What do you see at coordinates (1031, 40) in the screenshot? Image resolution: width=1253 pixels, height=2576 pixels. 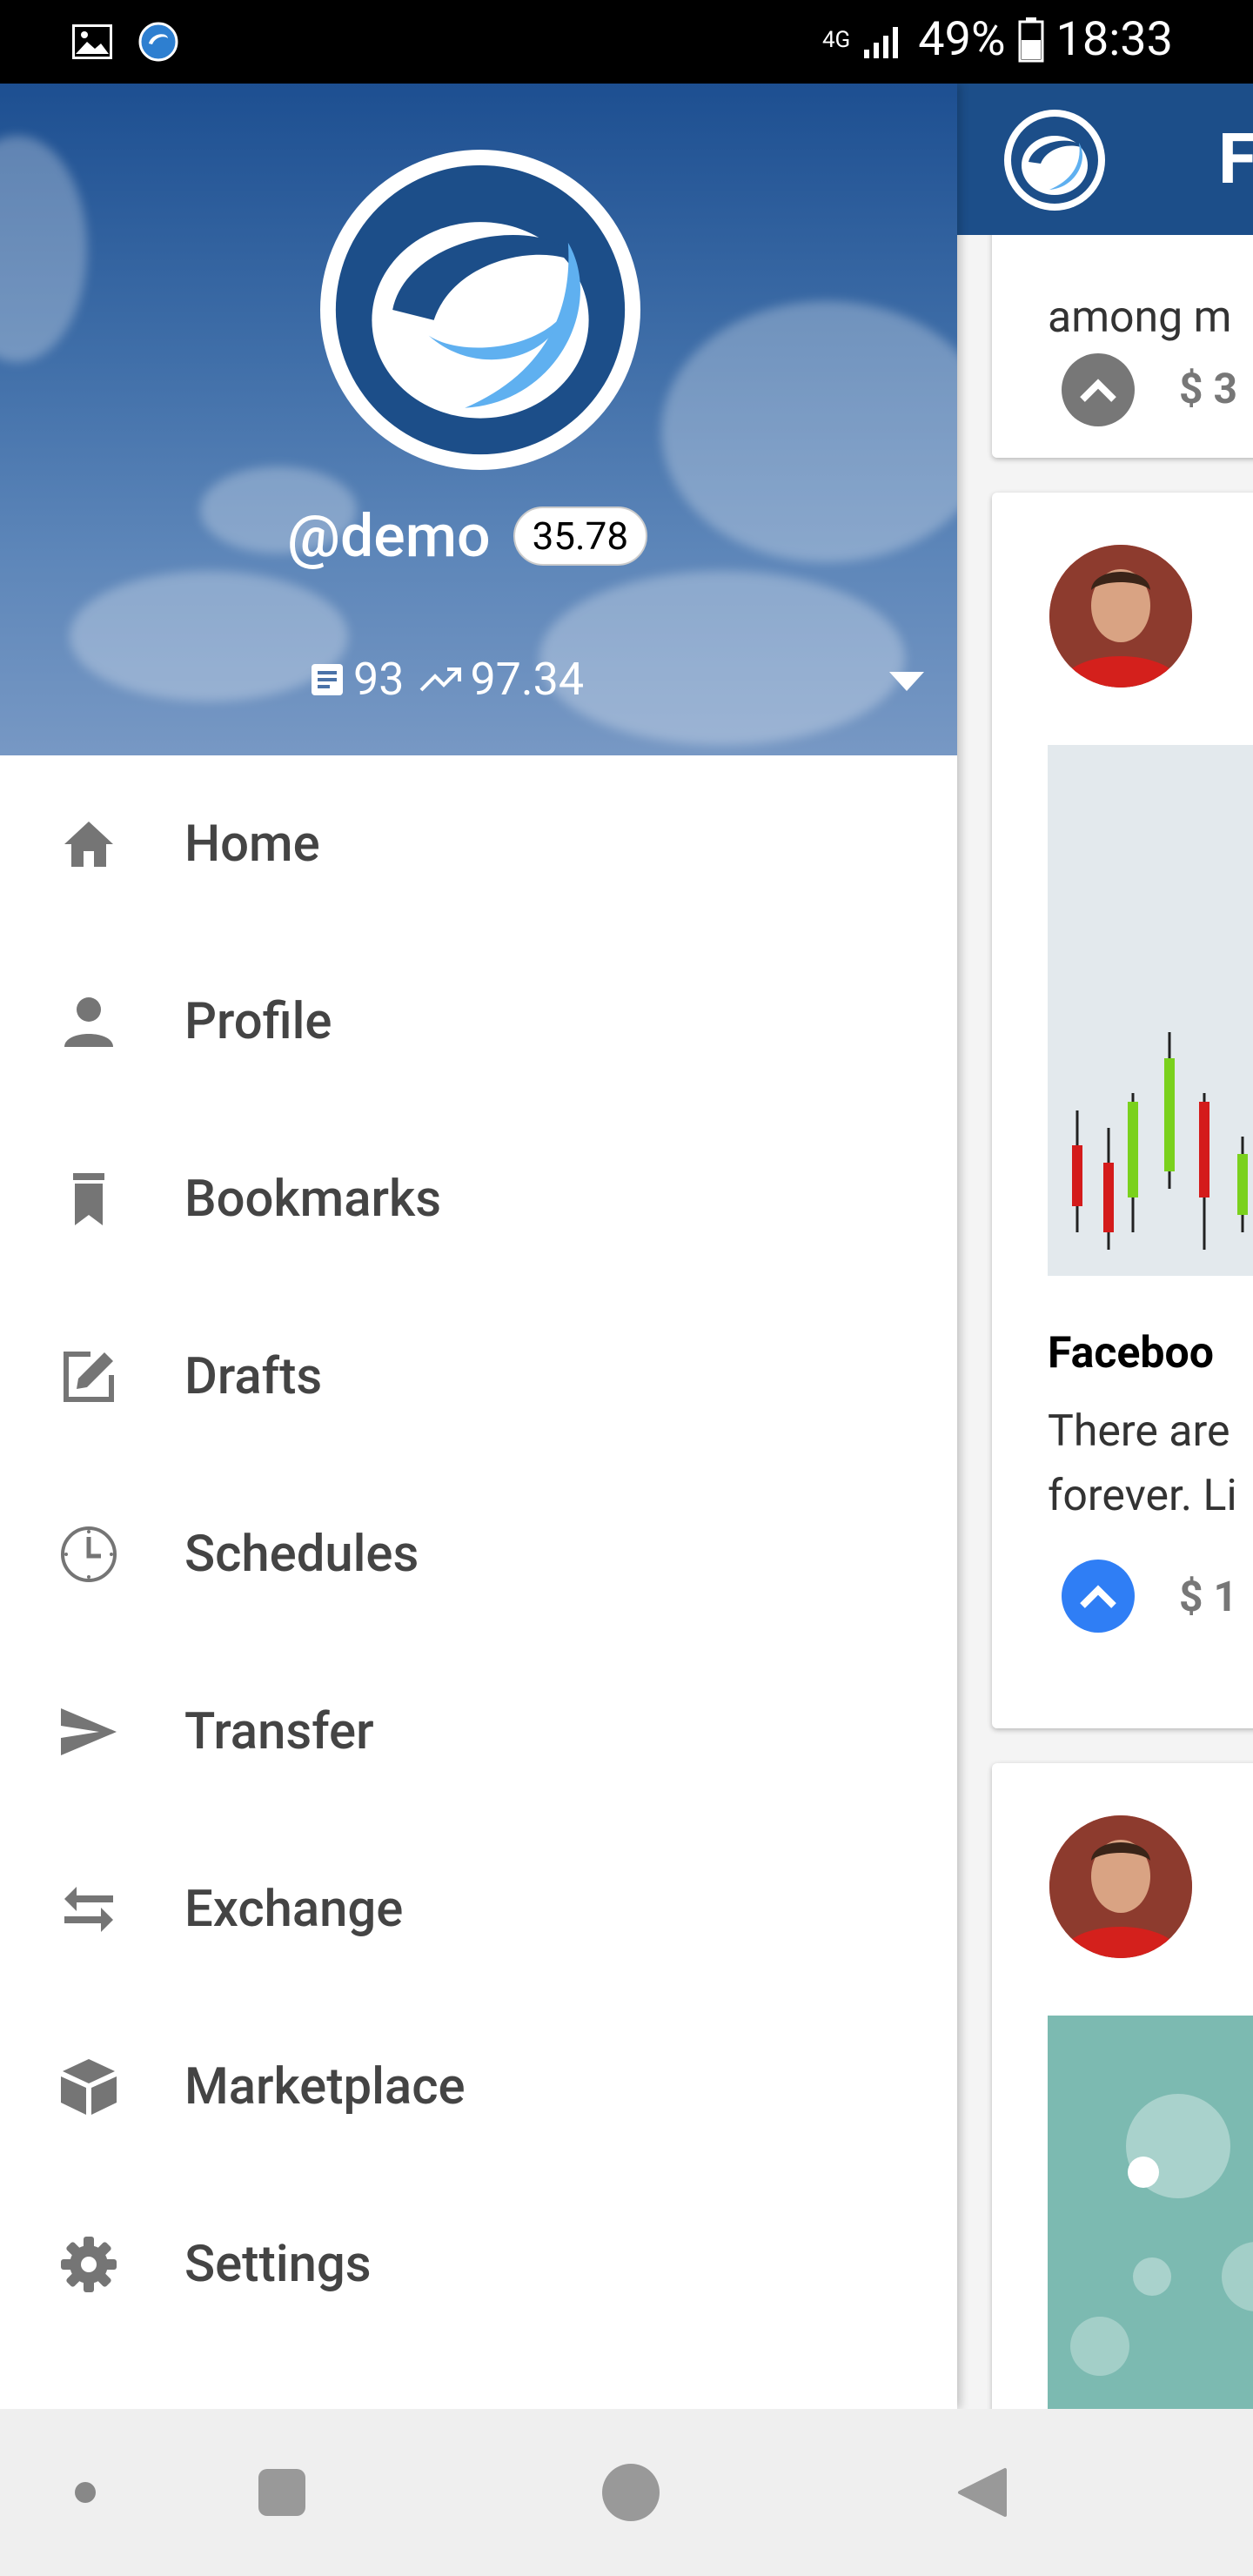 I see `battery-icon` at bounding box center [1031, 40].